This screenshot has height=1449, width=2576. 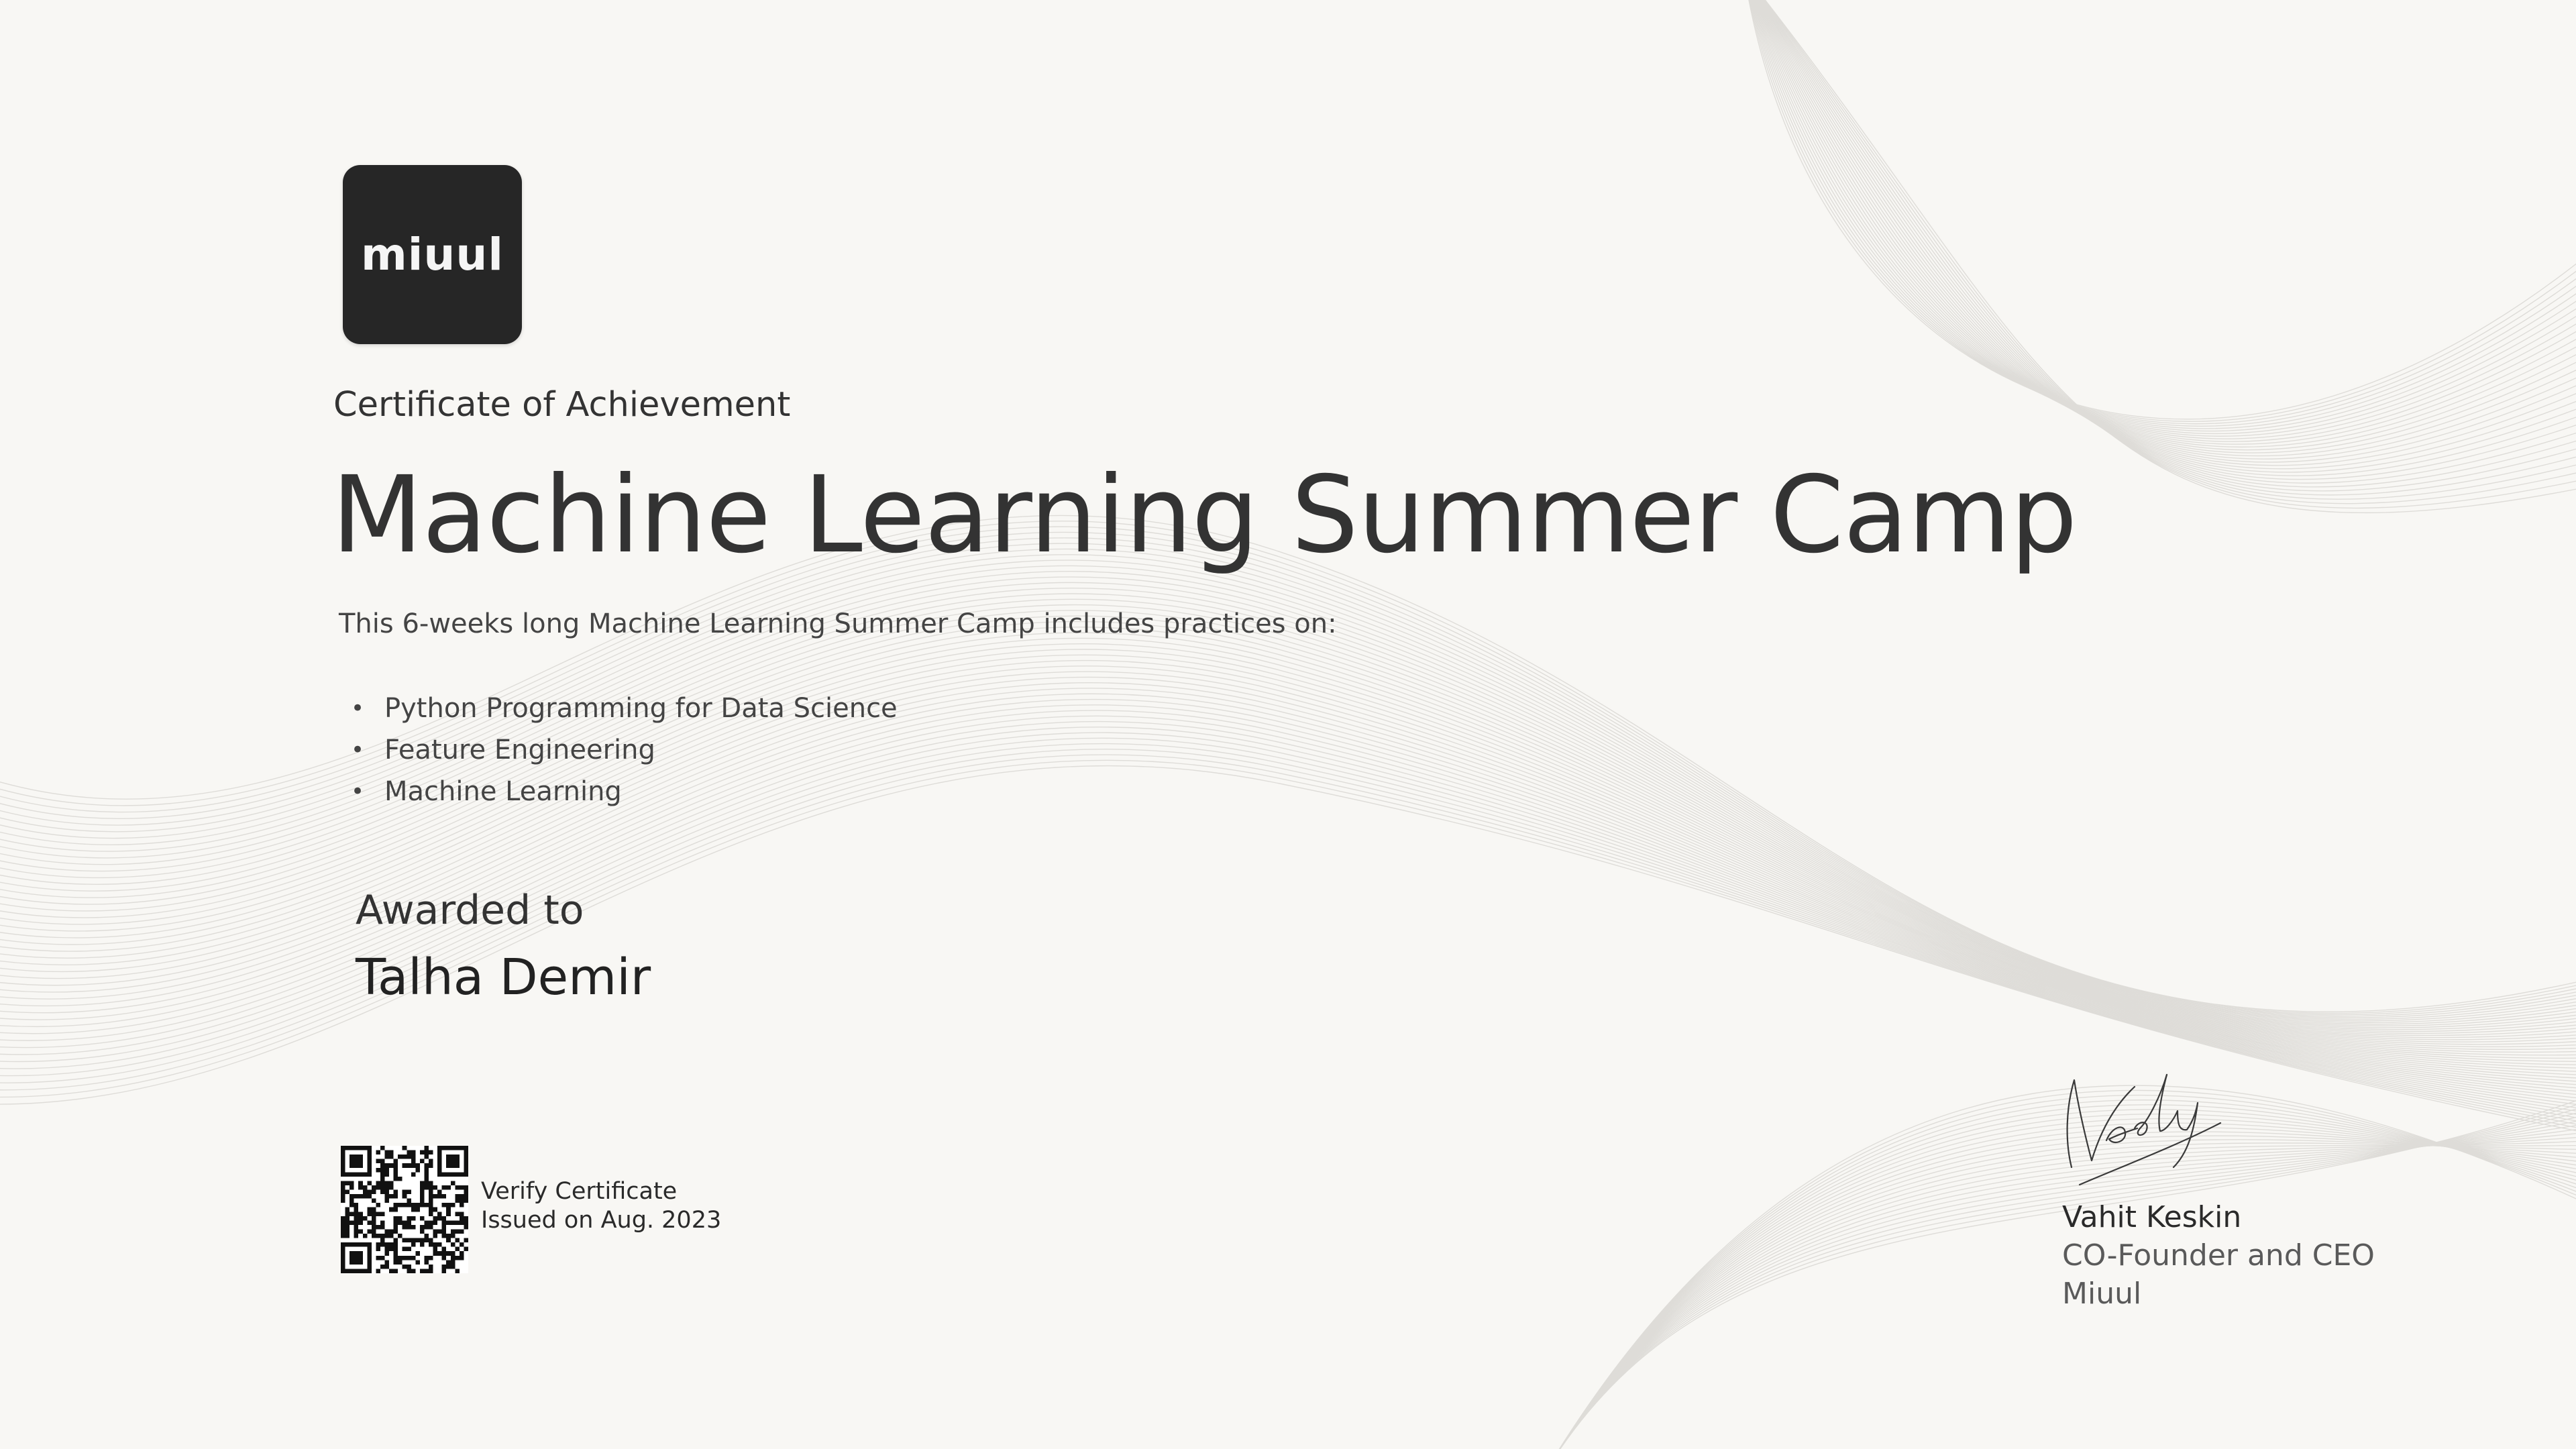 I want to click on issue-date: Issued on Aug. 2023, so click(x=601, y=1220).